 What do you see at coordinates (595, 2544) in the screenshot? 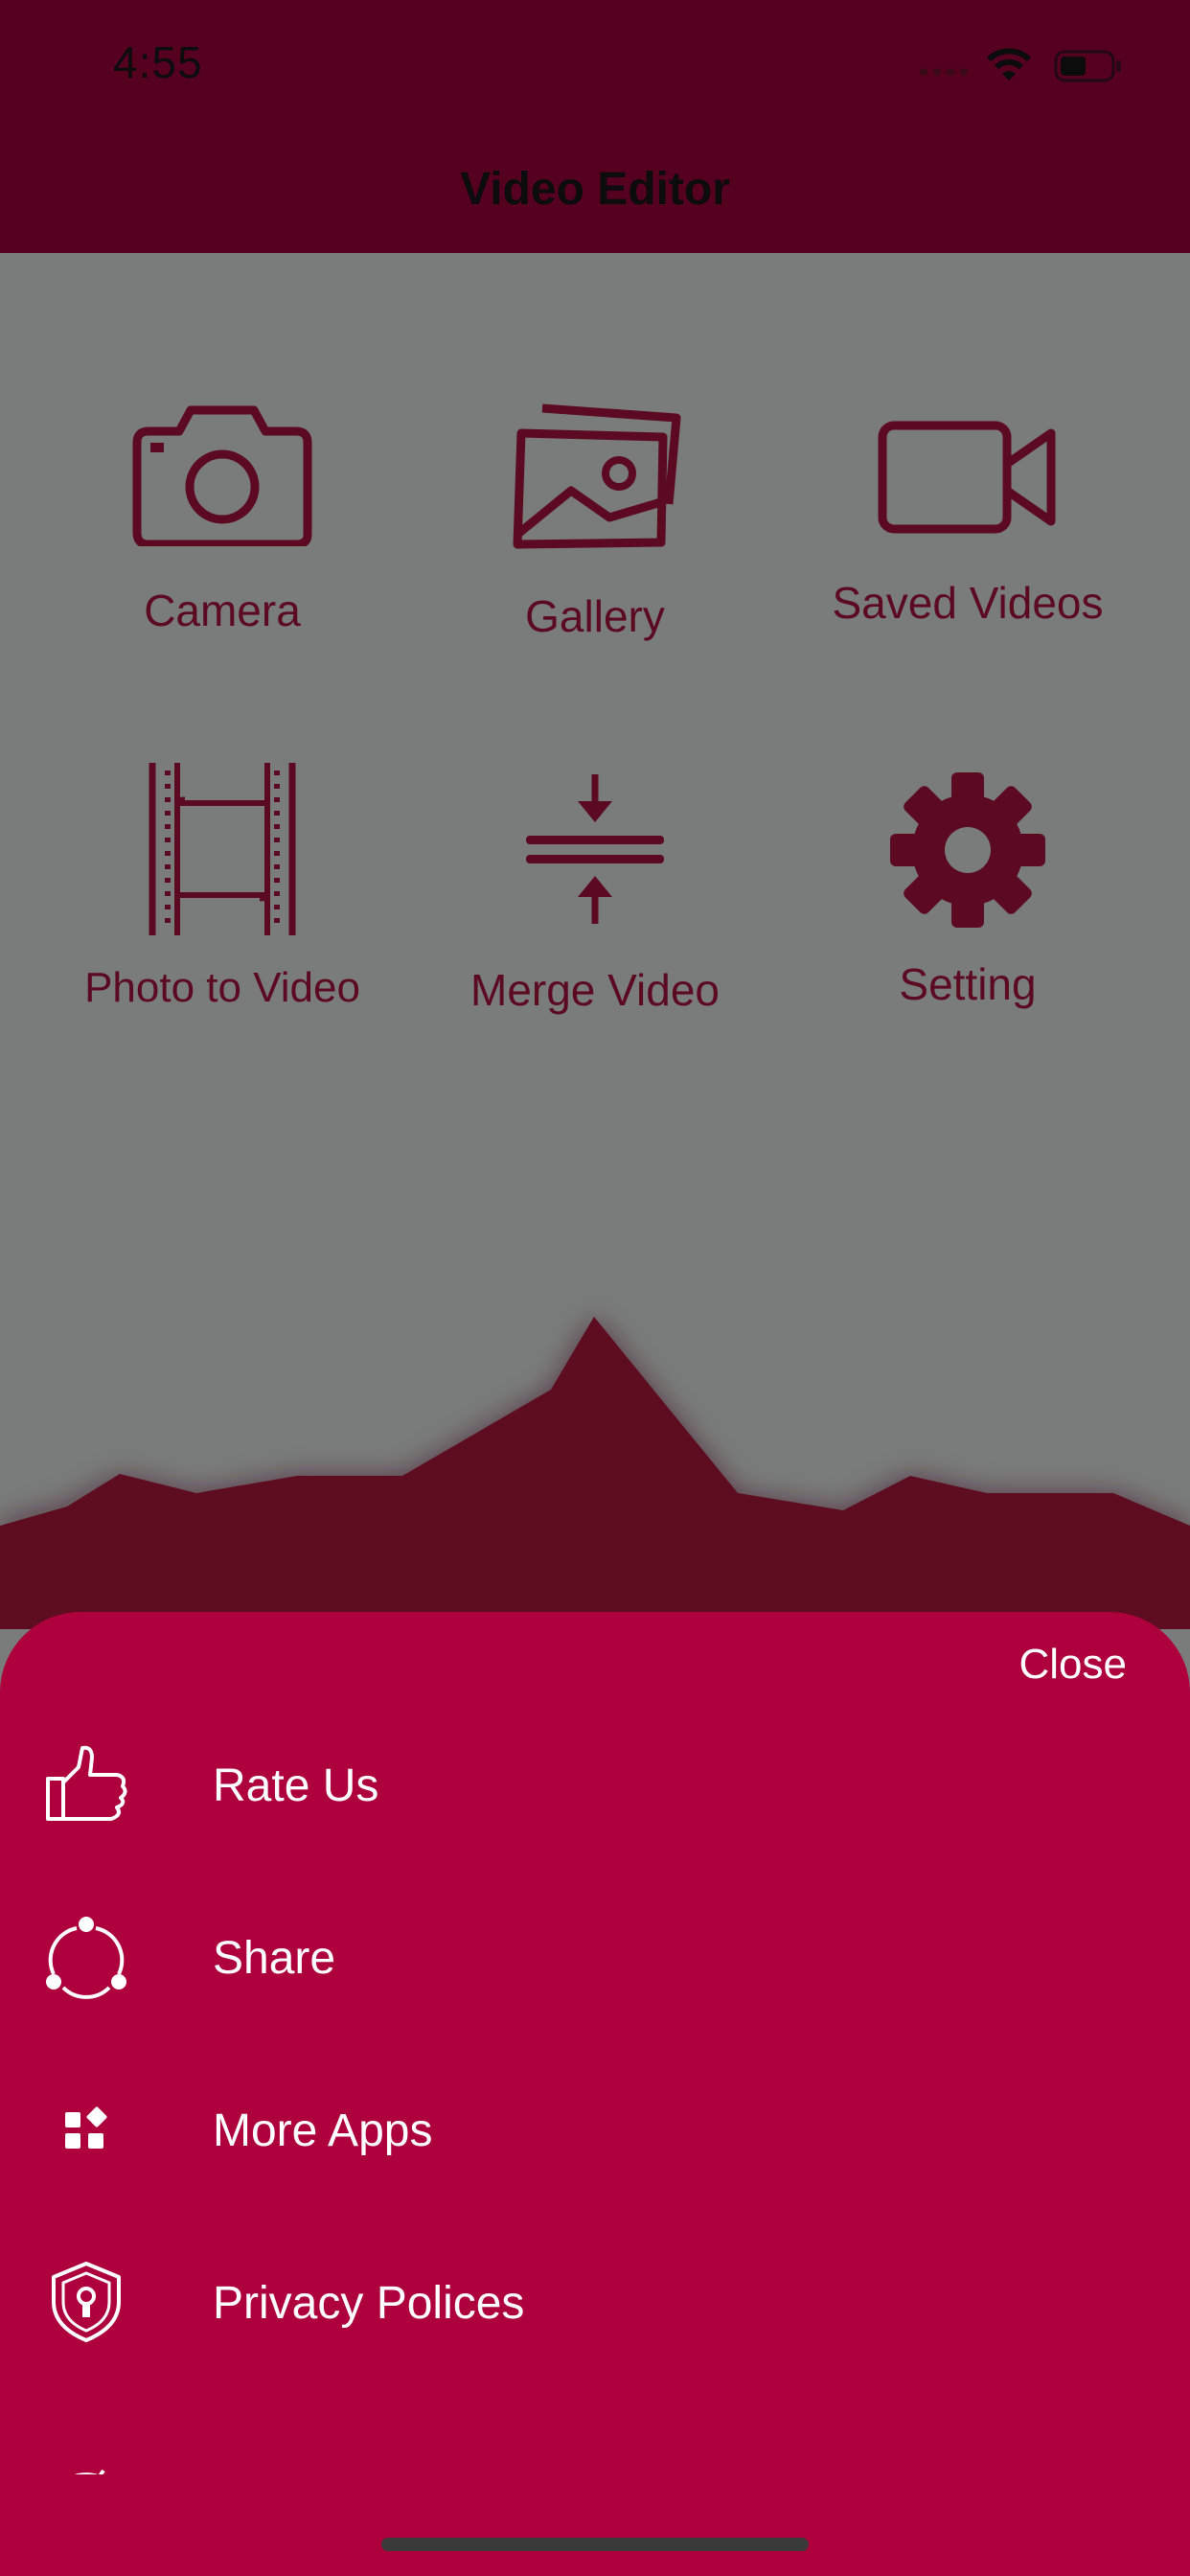
I see `home-indicator` at bounding box center [595, 2544].